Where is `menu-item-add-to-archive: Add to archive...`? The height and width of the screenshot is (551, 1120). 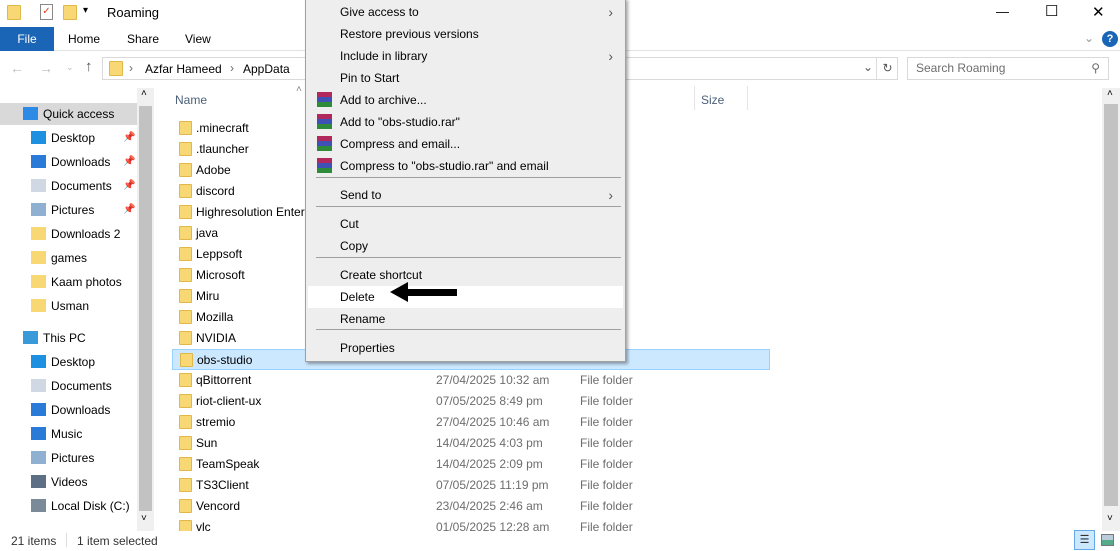
menu-item-add-to-archive: Add to archive... is located at coordinates (465, 100).